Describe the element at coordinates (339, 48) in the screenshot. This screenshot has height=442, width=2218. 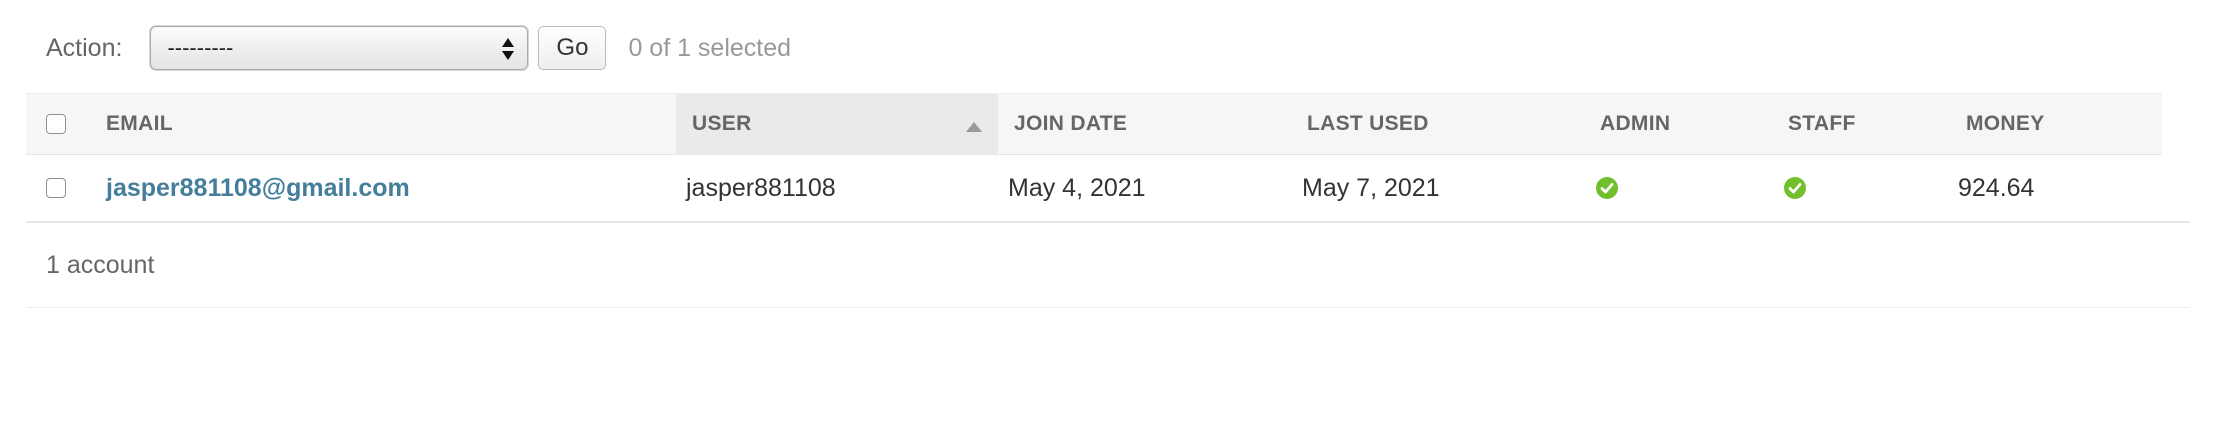
I see `action-select: ---------` at that location.